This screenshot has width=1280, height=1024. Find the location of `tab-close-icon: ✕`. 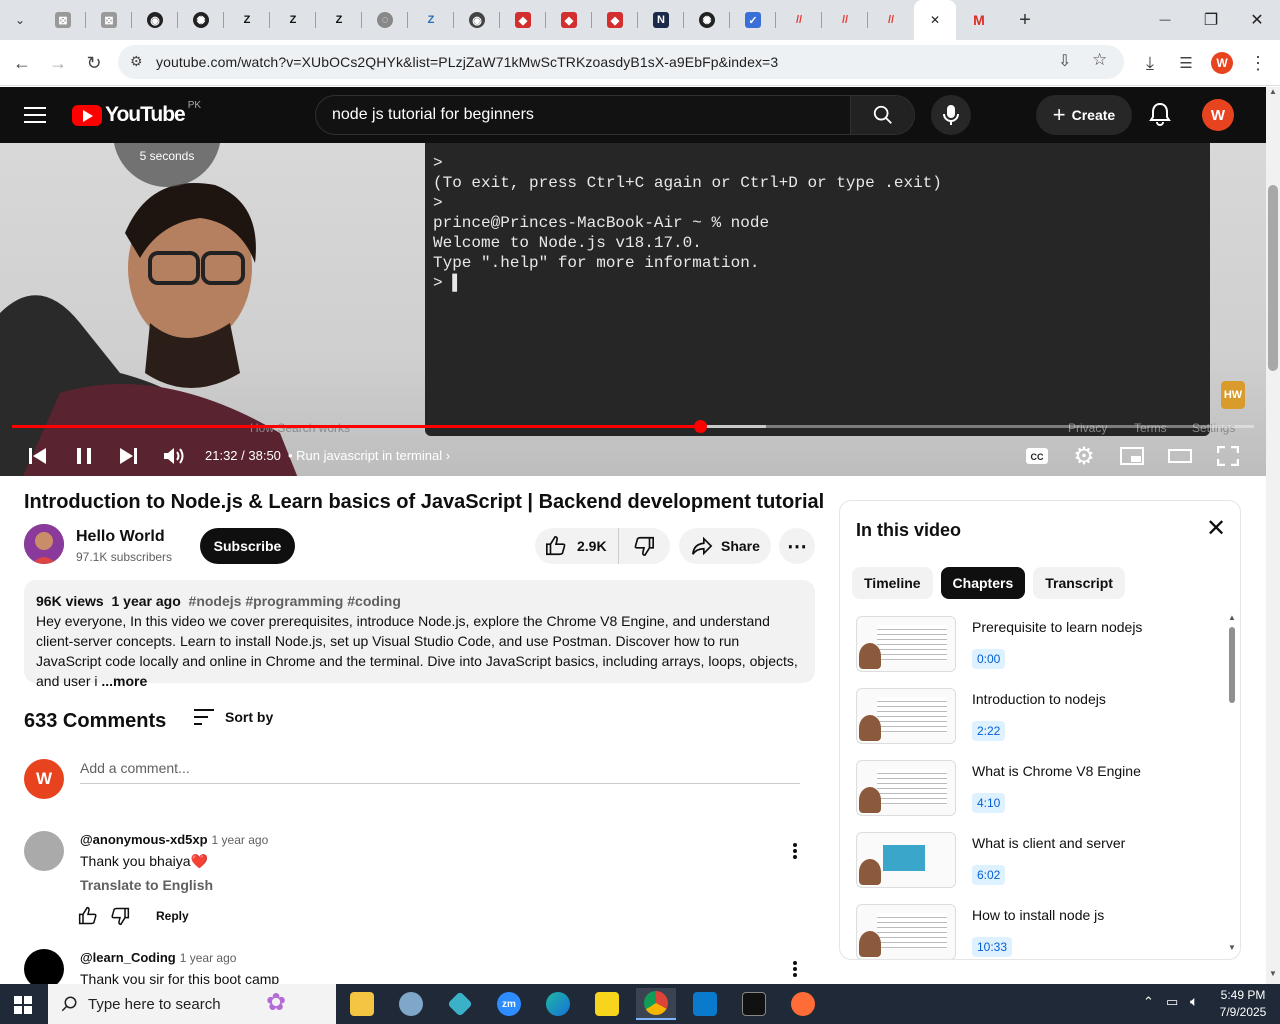

tab-close-icon: ✕ is located at coordinates (935, 20).